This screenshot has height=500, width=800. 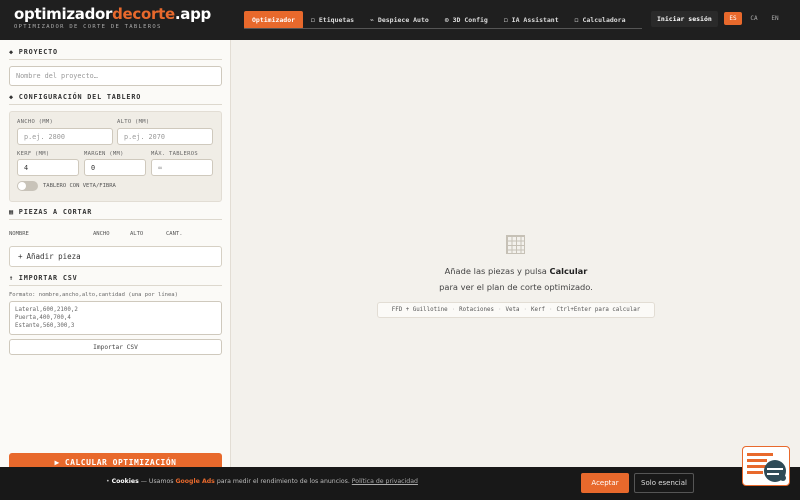 What do you see at coordinates (27, 186) in the screenshot?
I see `grain-toggle` at bounding box center [27, 186].